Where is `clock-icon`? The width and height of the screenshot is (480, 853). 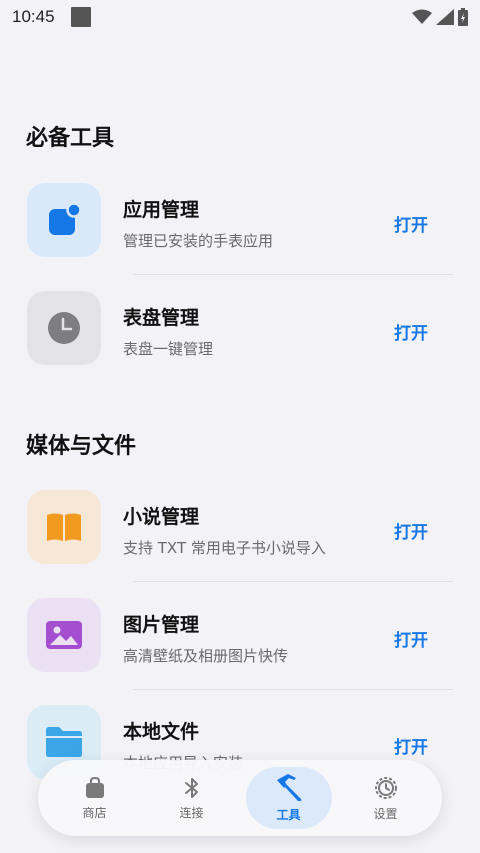 clock-icon is located at coordinates (64, 328).